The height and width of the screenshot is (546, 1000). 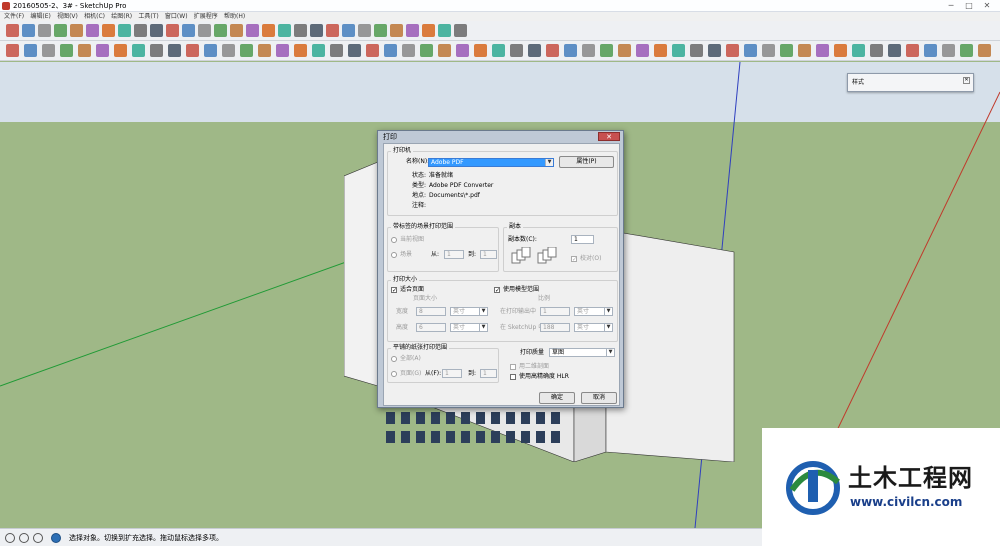 What do you see at coordinates (987, 5) in the screenshot?
I see `close-window-button: ✕` at bounding box center [987, 5].